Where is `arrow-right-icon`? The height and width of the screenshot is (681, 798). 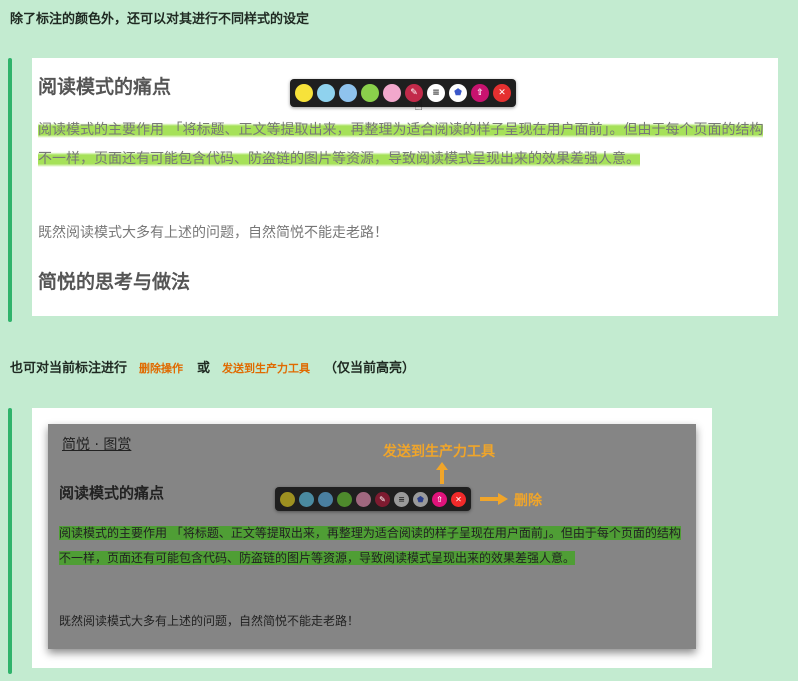 arrow-right-icon is located at coordinates (503, 499).